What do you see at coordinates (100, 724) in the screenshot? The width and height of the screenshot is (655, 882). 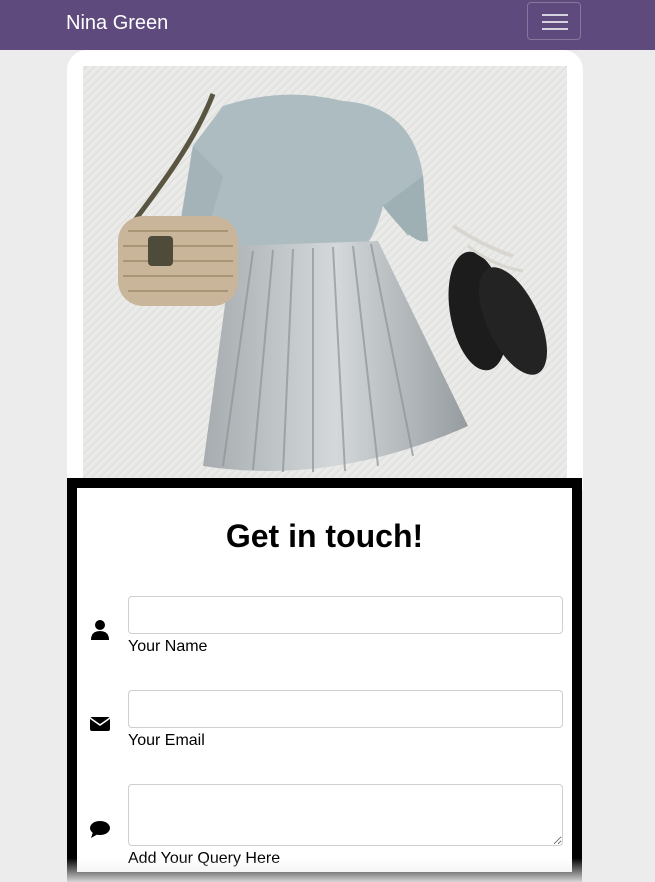 I see `envelope-icon` at bounding box center [100, 724].